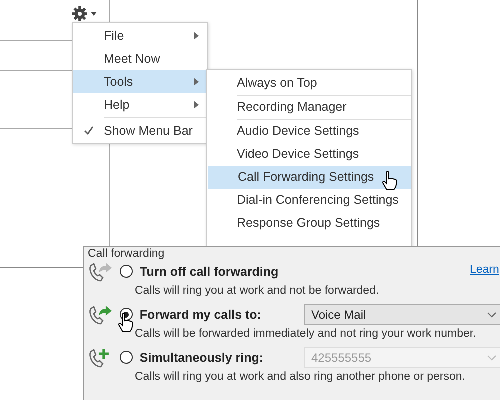 The height and width of the screenshot is (400, 500). I want to click on menu-item: Always on Top, so click(309, 83).